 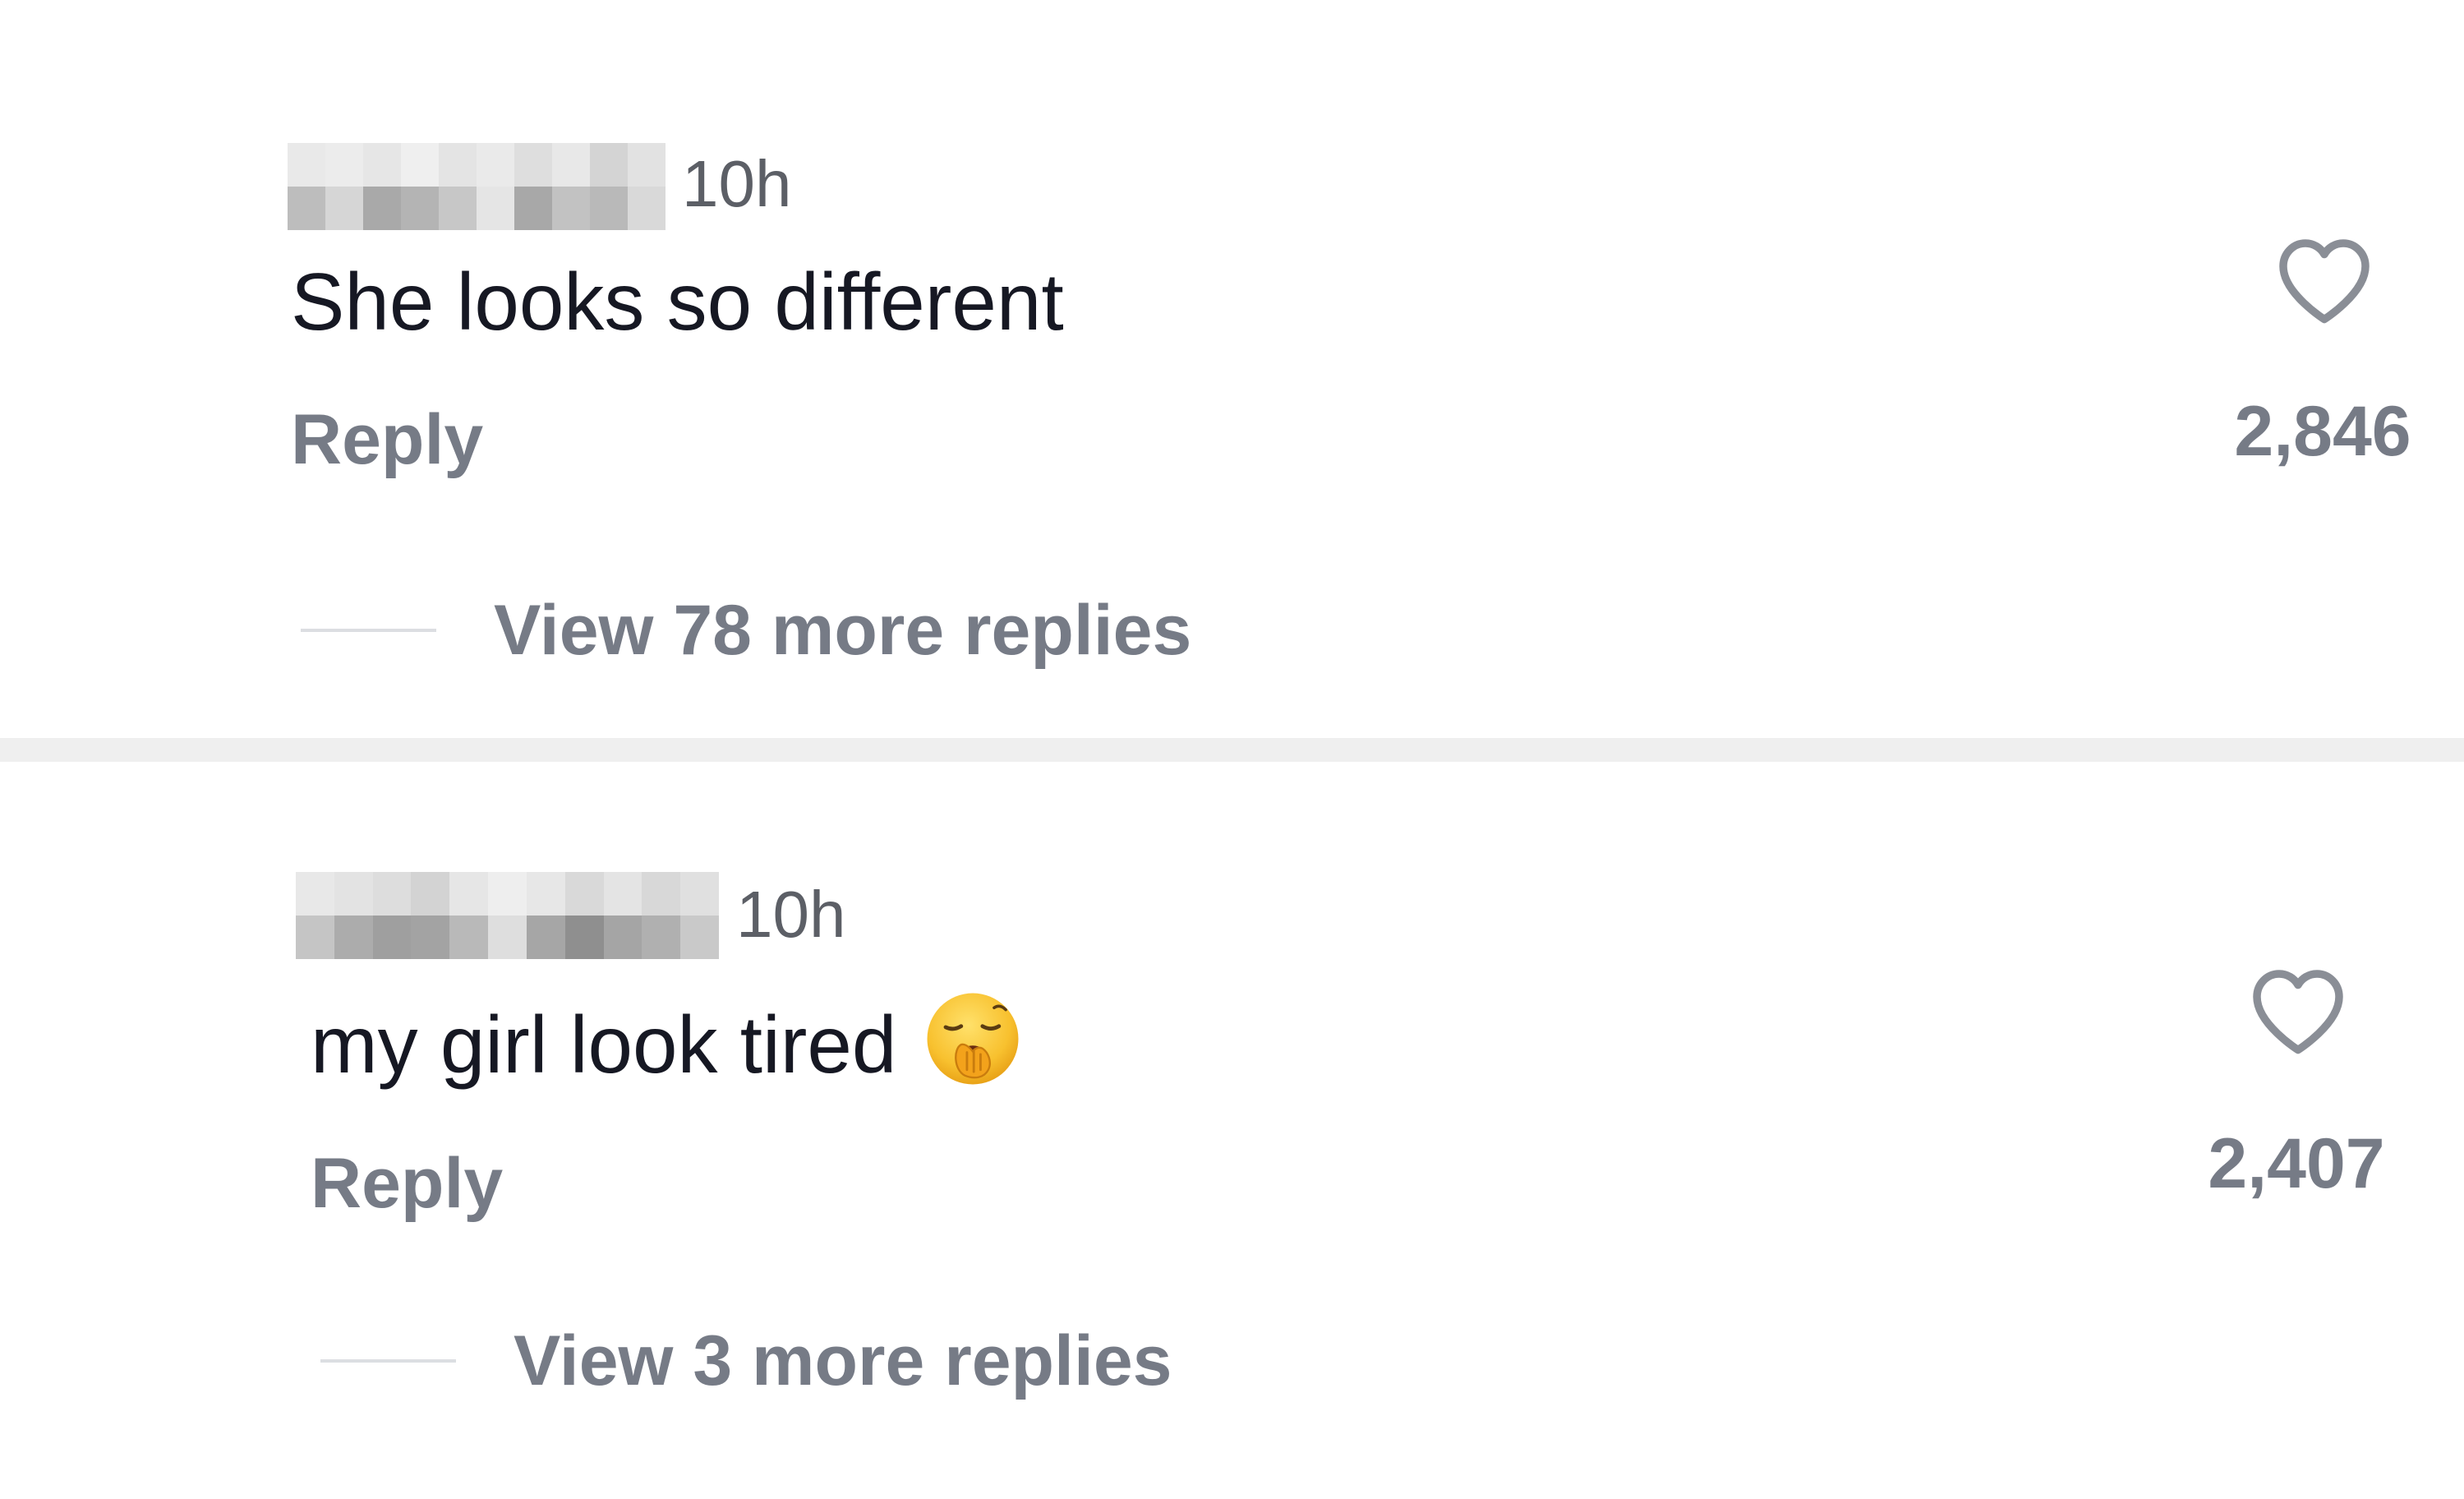 What do you see at coordinates (604, 1044) in the screenshot?
I see `comment-text-content: my girl look tired` at bounding box center [604, 1044].